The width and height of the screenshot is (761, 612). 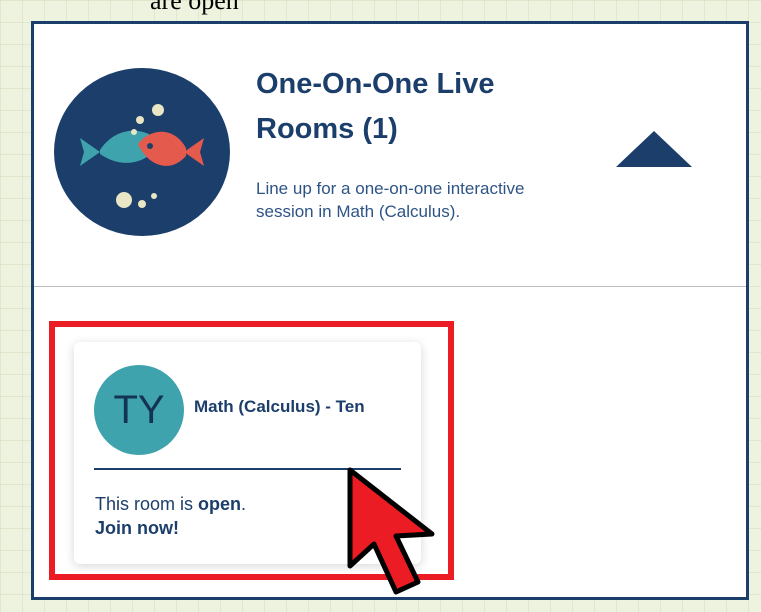 What do you see at coordinates (142, 152) in the screenshot?
I see `fish-logo-icon` at bounding box center [142, 152].